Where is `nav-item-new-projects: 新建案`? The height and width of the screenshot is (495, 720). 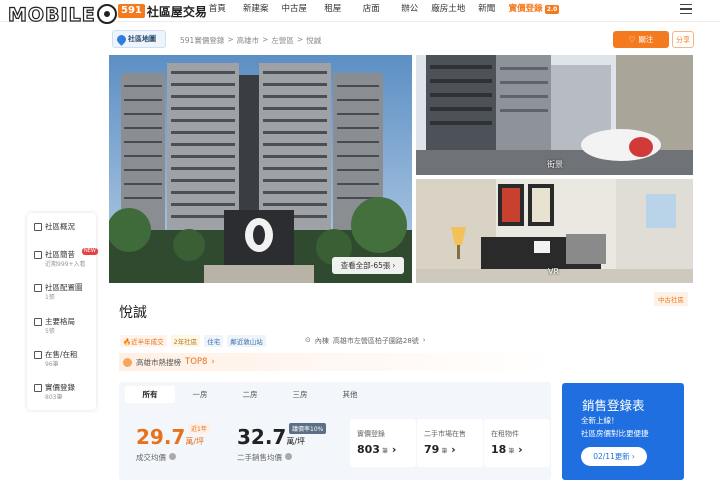
nav-item-new-projects: 新建案 is located at coordinates (256, 11).